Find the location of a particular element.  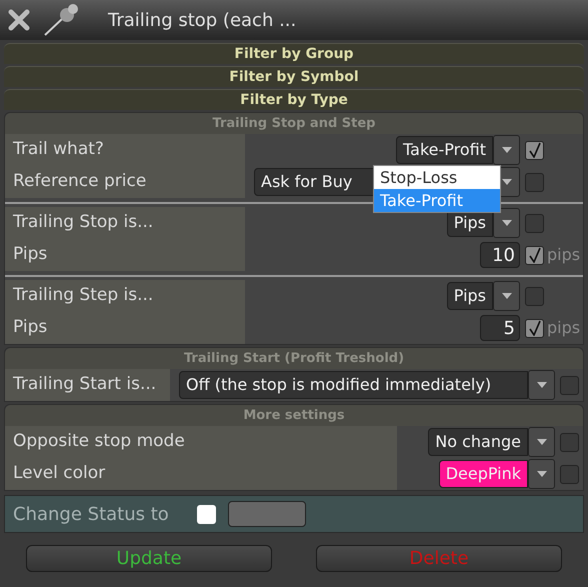

section-title: Trailing Start (Profit Treshold) is located at coordinates (294, 359).